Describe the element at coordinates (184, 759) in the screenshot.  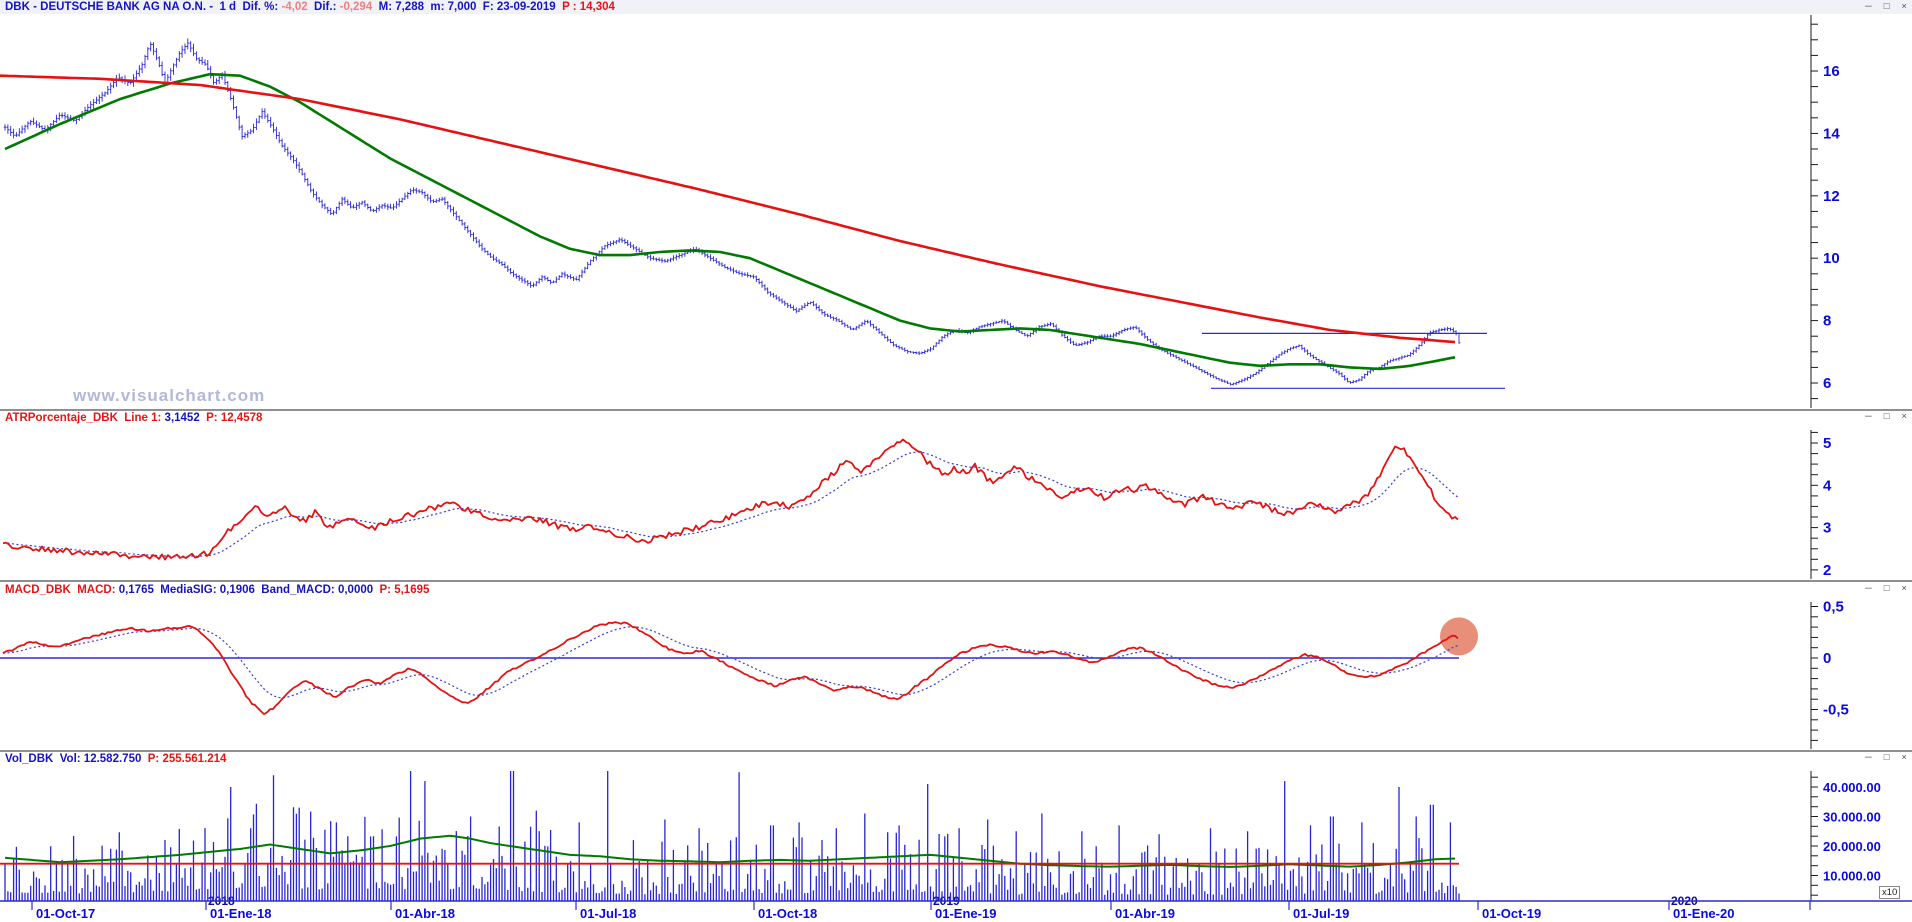
I see `header-segment: P: 255.561.214` at that location.